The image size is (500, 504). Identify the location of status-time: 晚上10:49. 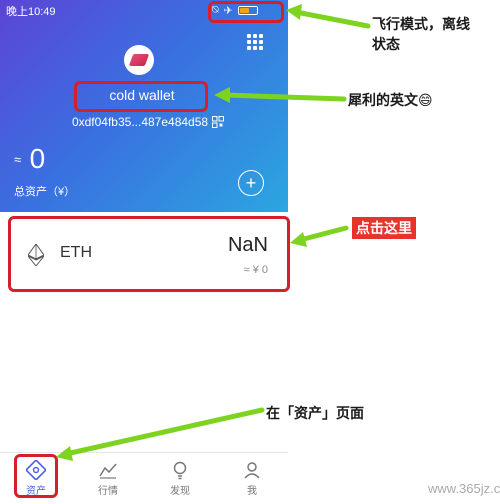
(31, 12).